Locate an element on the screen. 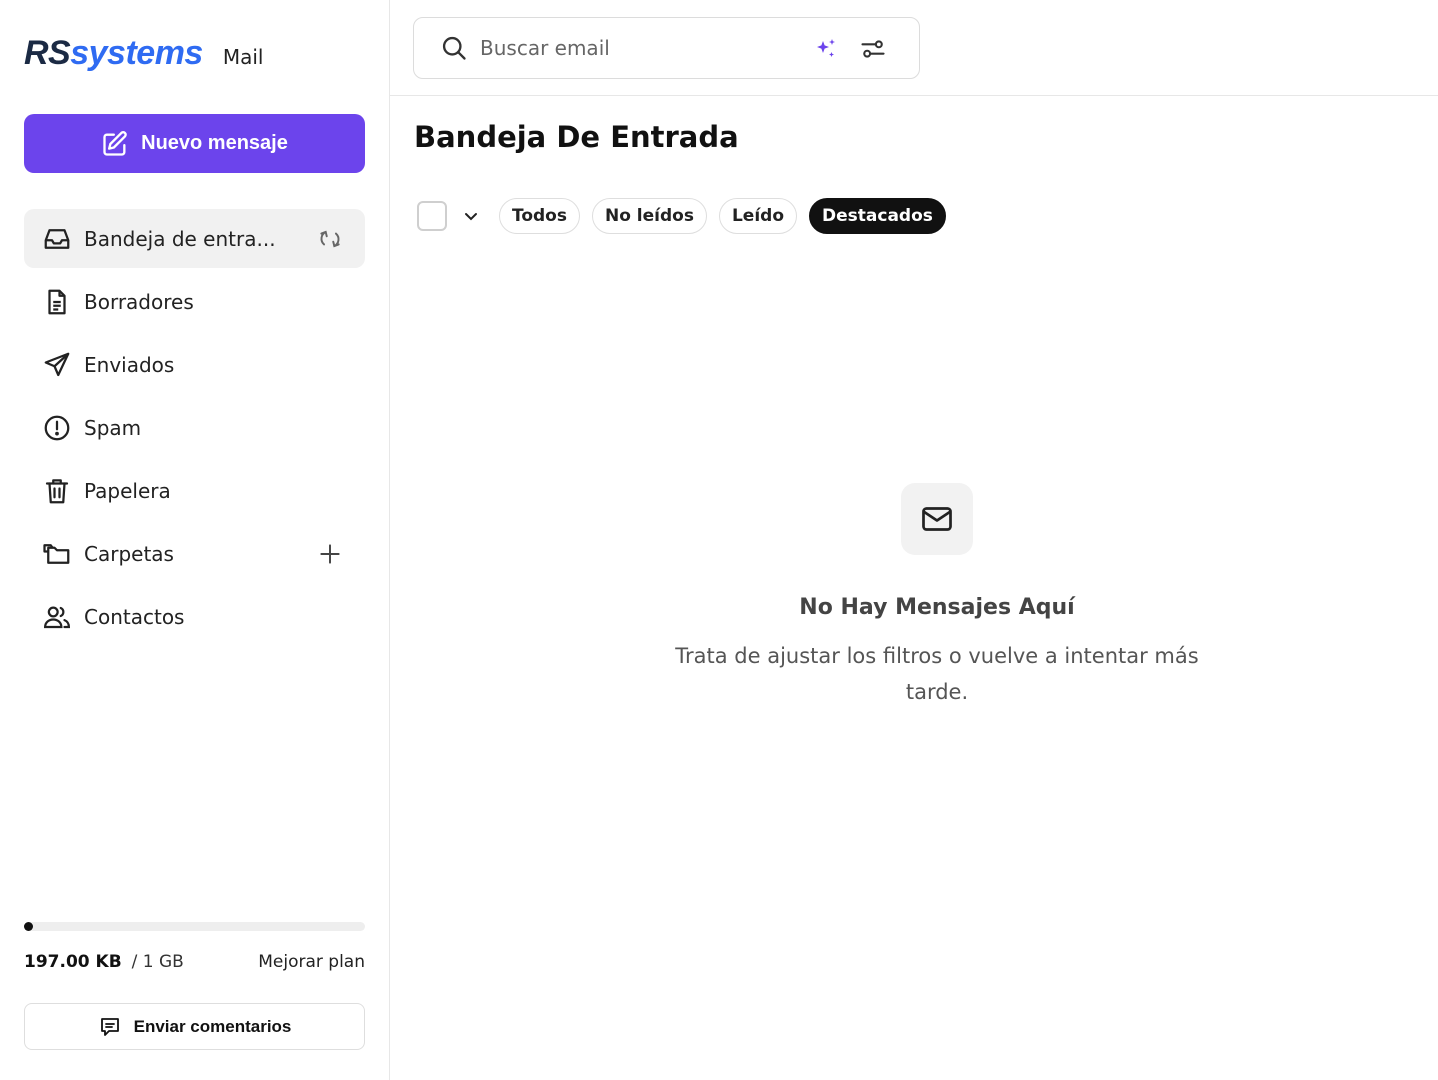 Image resolution: width=1438 pixels, height=1080 pixels. sidebar-item-label: Borradores is located at coordinates (139, 301).